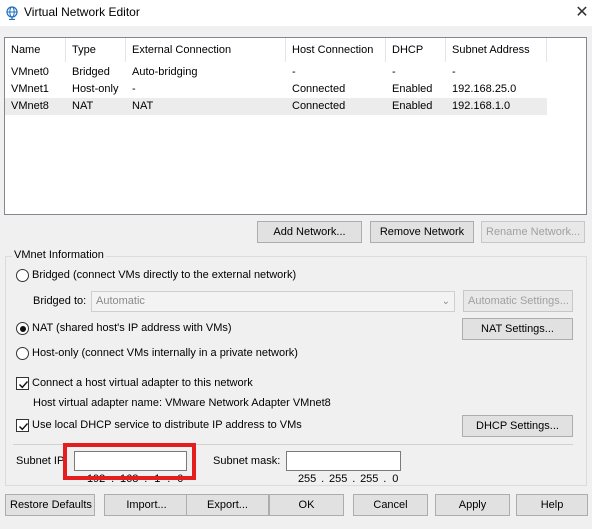 The height and width of the screenshot is (529, 592). I want to click on bridged-to-select: Automatic ⌄, so click(273, 301).